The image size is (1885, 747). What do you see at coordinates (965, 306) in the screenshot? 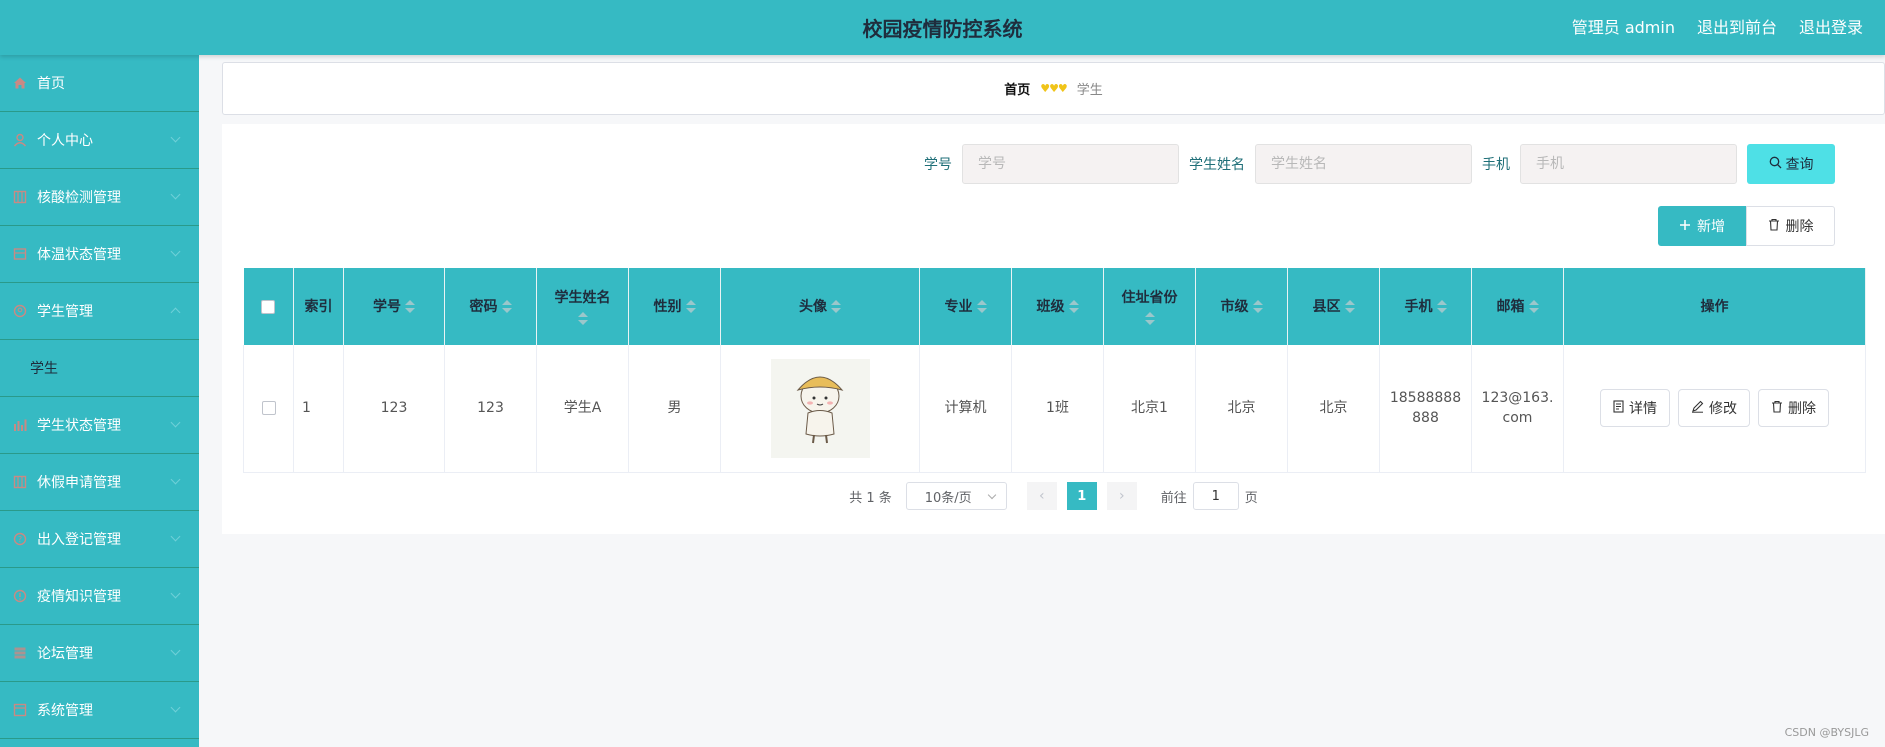
I see `column-header-major: 专业` at bounding box center [965, 306].